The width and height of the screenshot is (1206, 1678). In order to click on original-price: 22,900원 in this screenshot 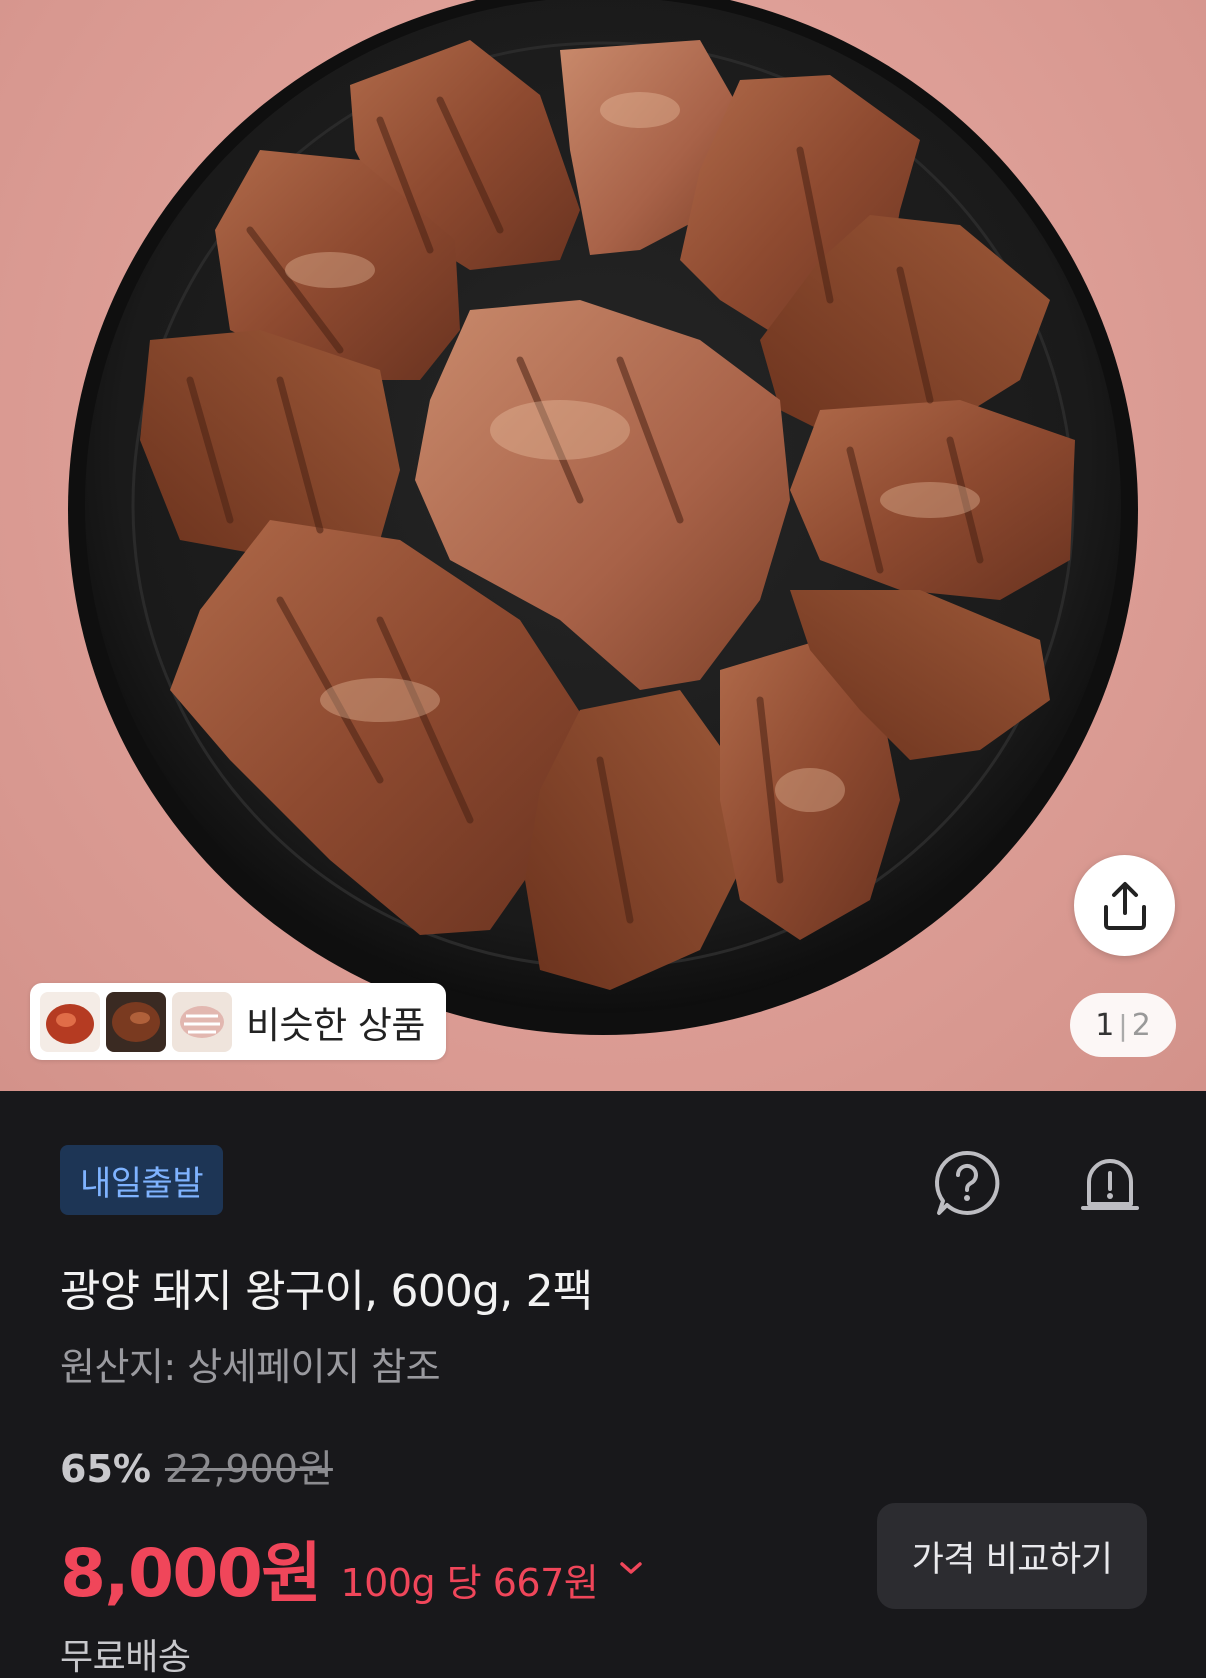, I will do `click(248, 1469)`.